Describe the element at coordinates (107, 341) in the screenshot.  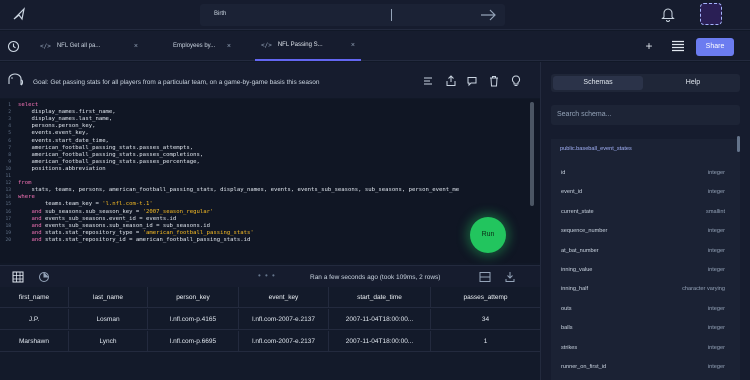
I see `table-cell: Lynch` at that location.